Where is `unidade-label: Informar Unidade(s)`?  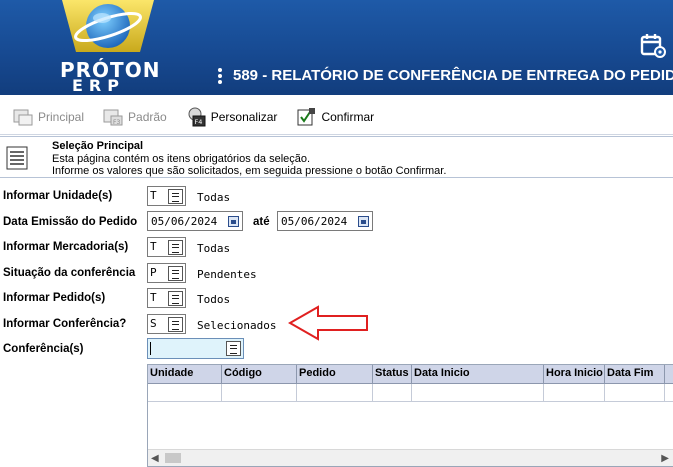 unidade-label: Informar Unidade(s) is located at coordinates (58, 196).